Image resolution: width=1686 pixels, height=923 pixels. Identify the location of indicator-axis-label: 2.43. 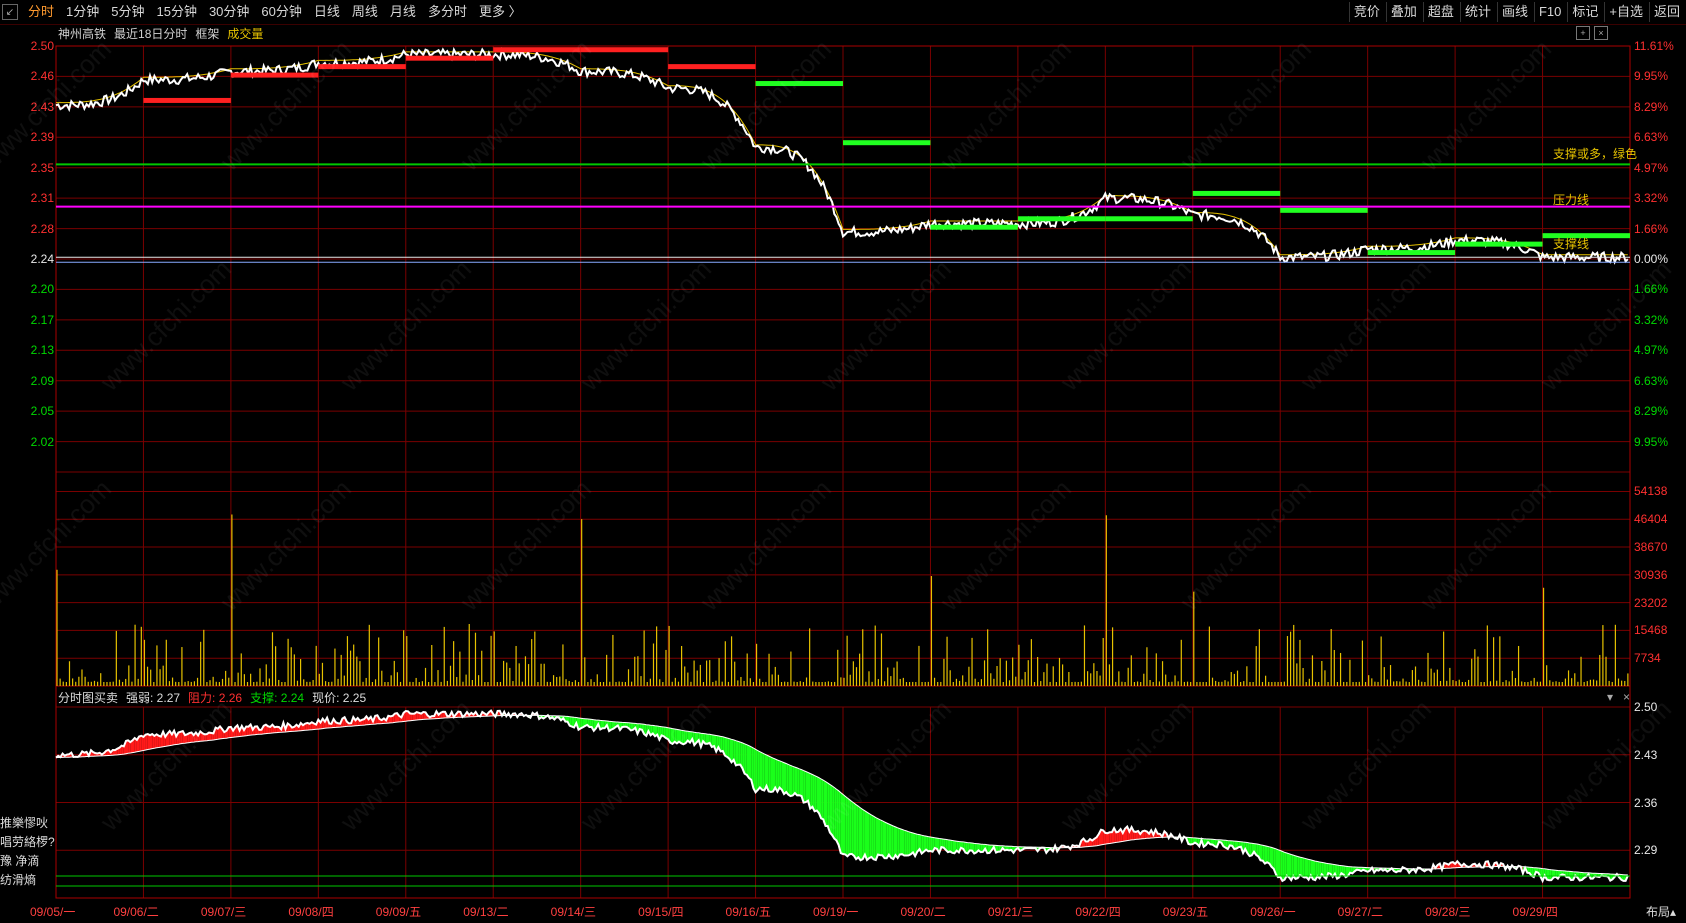
(1646, 754).